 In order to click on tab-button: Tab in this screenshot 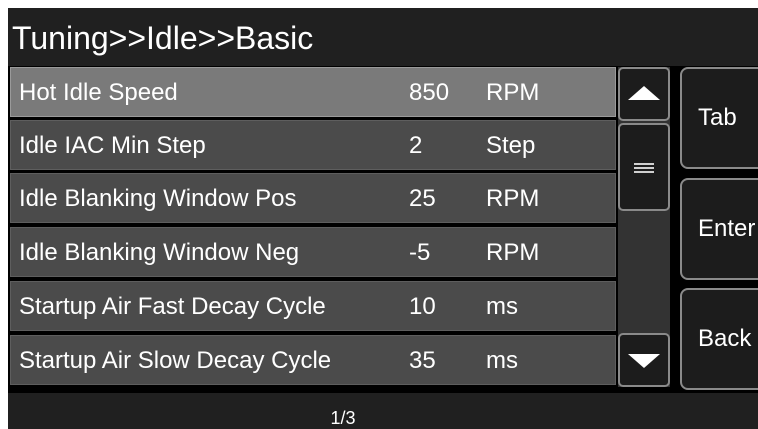, I will do `click(719, 118)`.